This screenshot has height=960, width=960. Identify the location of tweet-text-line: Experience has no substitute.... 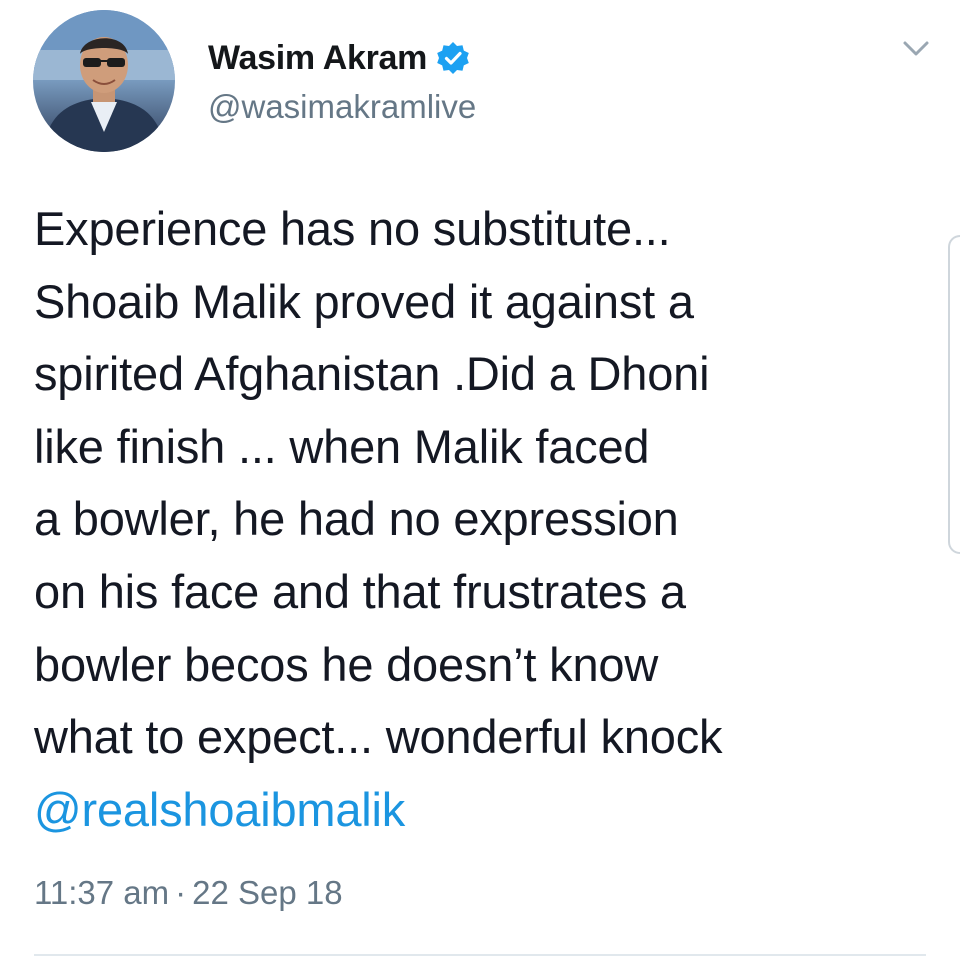
(352, 228).